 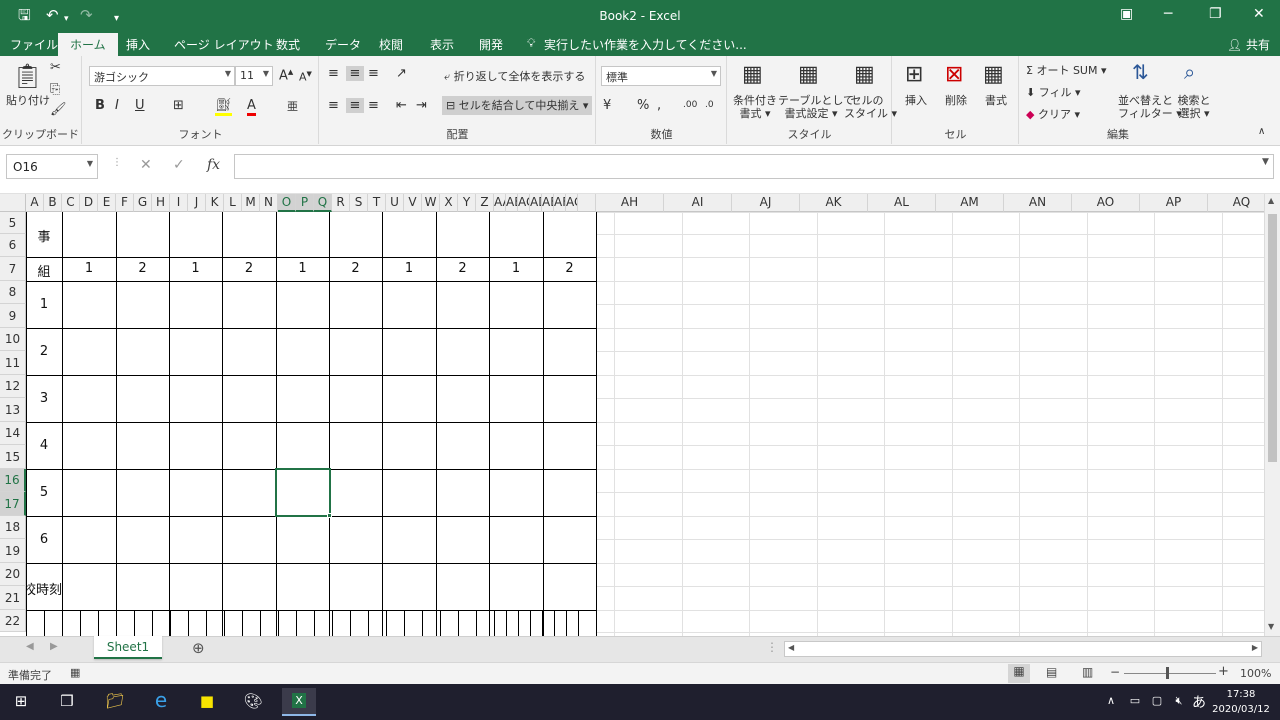 What do you see at coordinates (13, 363) in the screenshot?
I see `row-header-11: 11` at bounding box center [13, 363].